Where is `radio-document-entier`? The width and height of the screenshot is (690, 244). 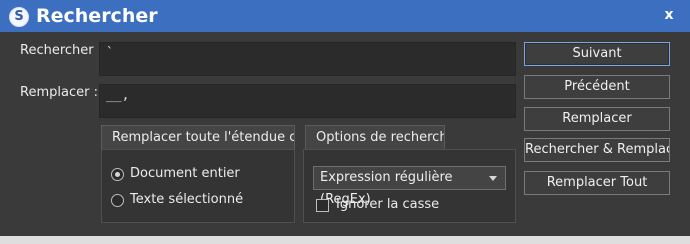
radio-document-entier is located at coordinates (117, 174).